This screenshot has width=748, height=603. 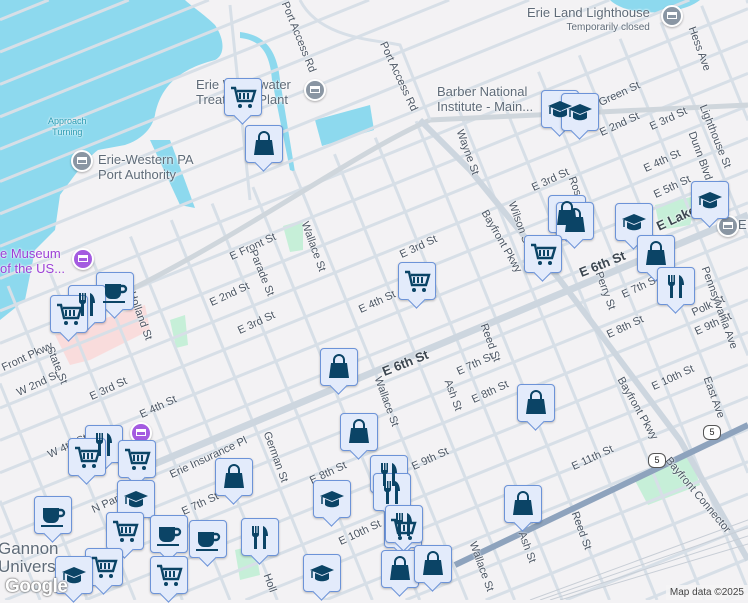 I want to click on water-label-approach: ApproachTurning, so click(x=67, y=127).